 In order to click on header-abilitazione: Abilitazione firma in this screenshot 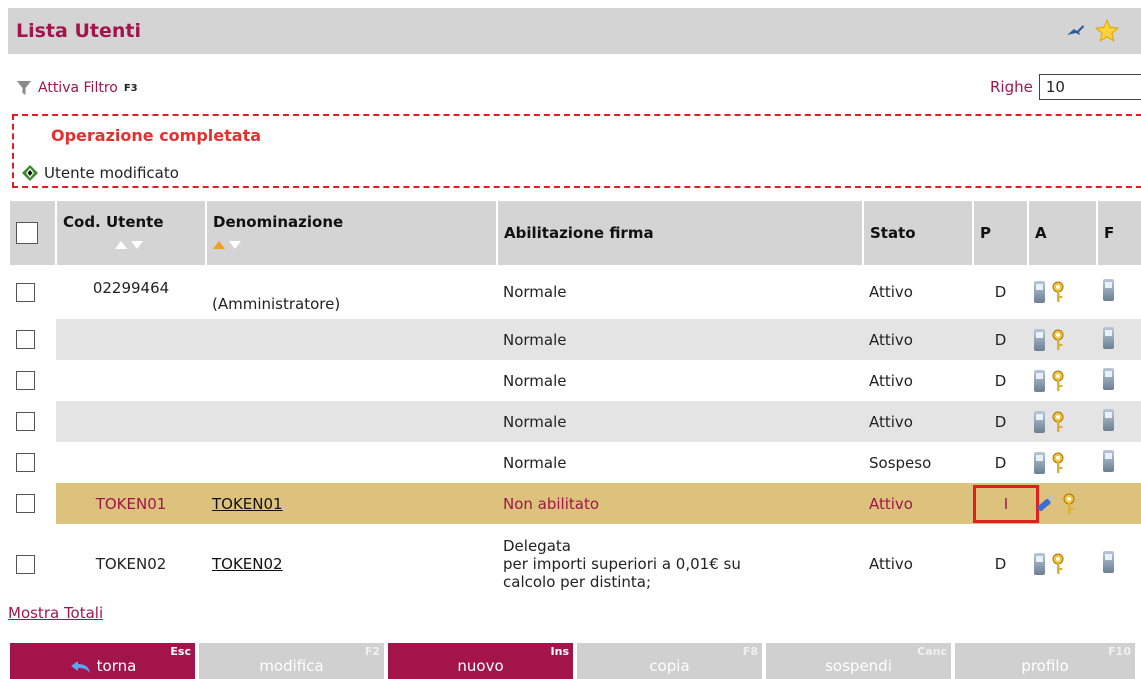, I will do `click(680, 233)`.